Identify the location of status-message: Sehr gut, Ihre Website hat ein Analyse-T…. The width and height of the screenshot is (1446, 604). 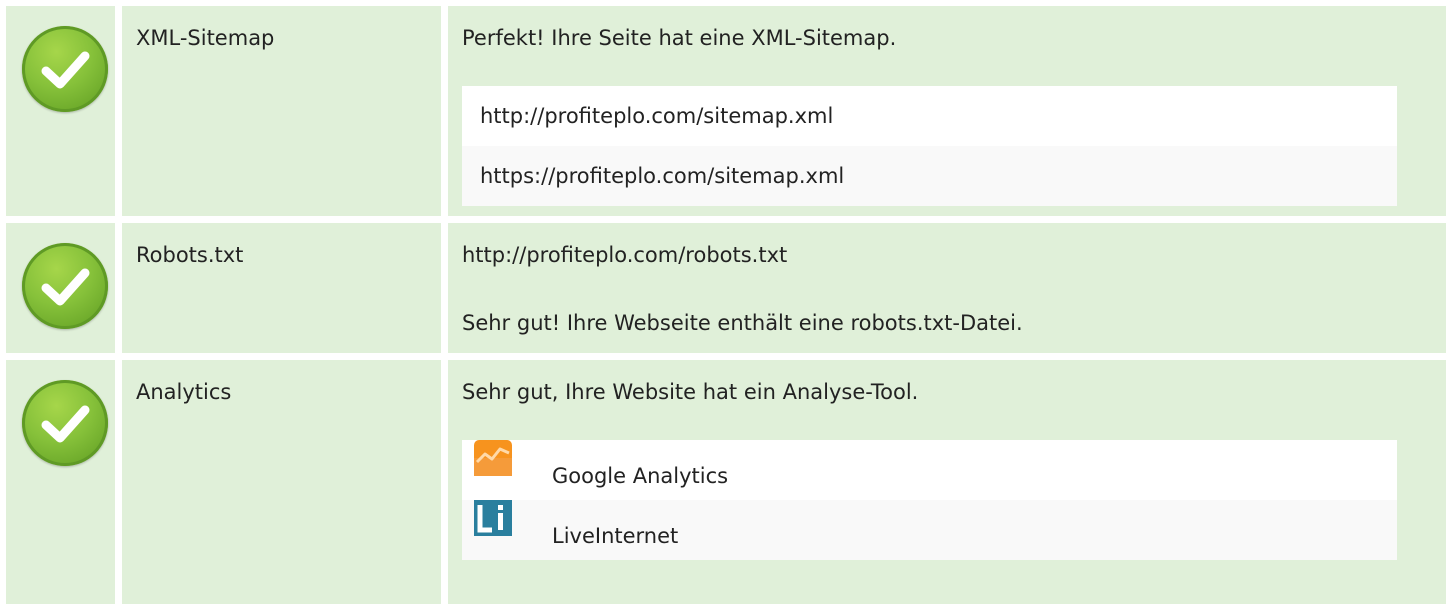
(690, 392).